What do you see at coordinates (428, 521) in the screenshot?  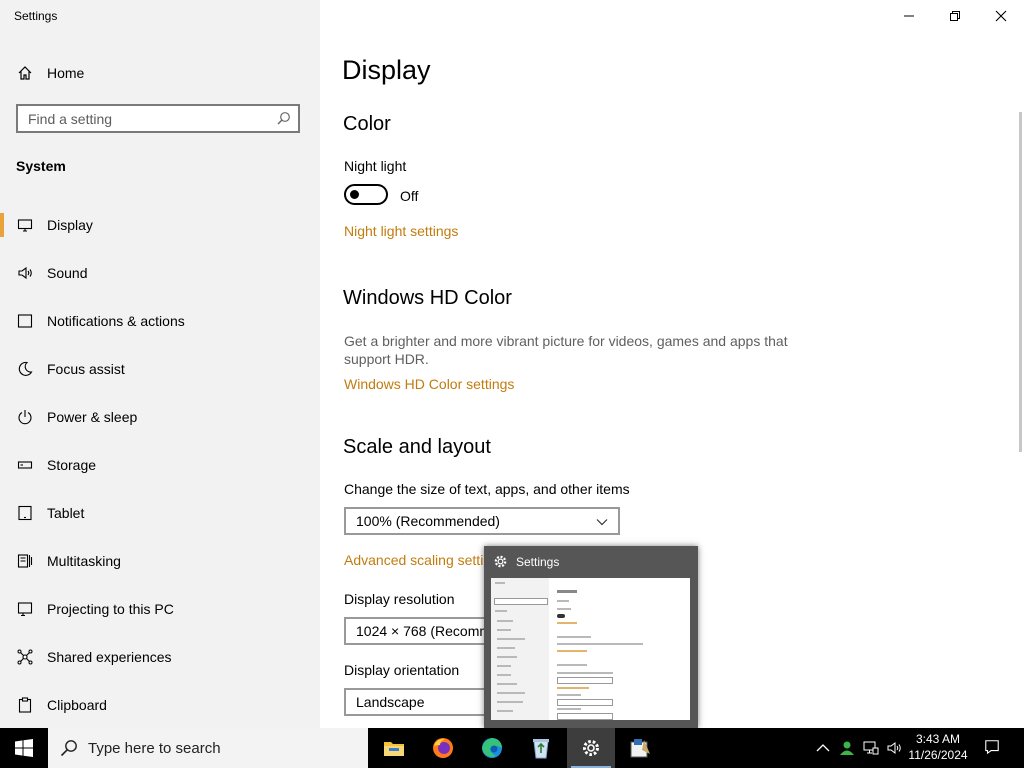 I see `scale-value: 100% (Recommended)` at bounding box center [428, 521].